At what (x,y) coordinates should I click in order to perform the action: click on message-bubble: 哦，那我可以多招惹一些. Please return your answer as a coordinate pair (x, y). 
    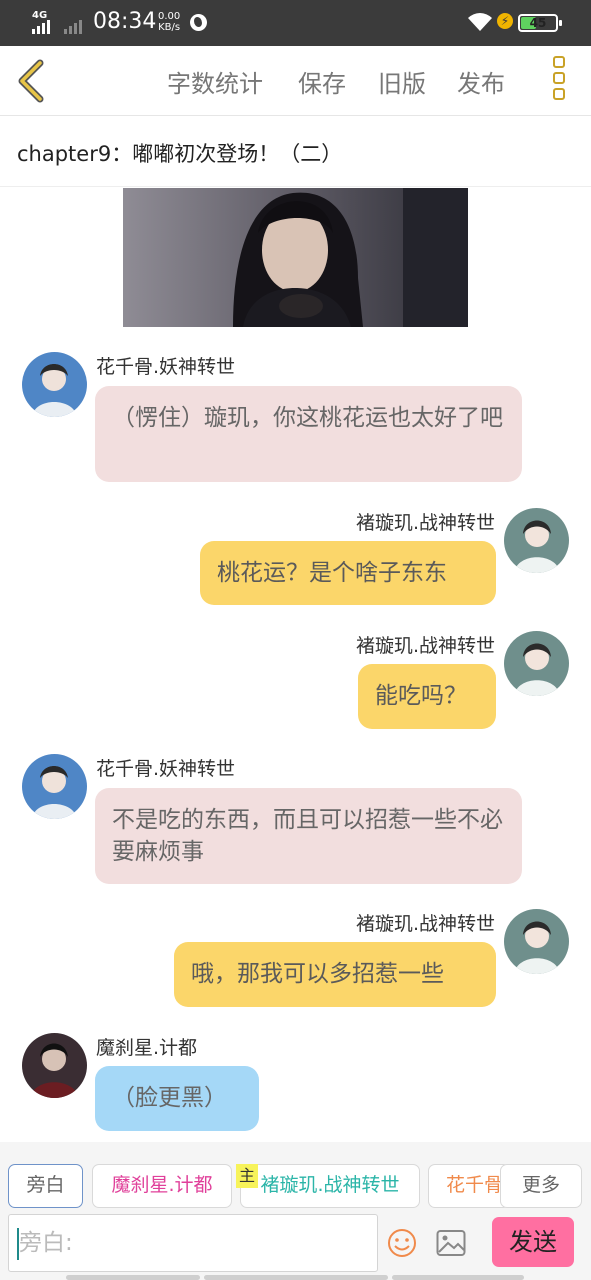
    Looking at the image, I should click on (335, 974).